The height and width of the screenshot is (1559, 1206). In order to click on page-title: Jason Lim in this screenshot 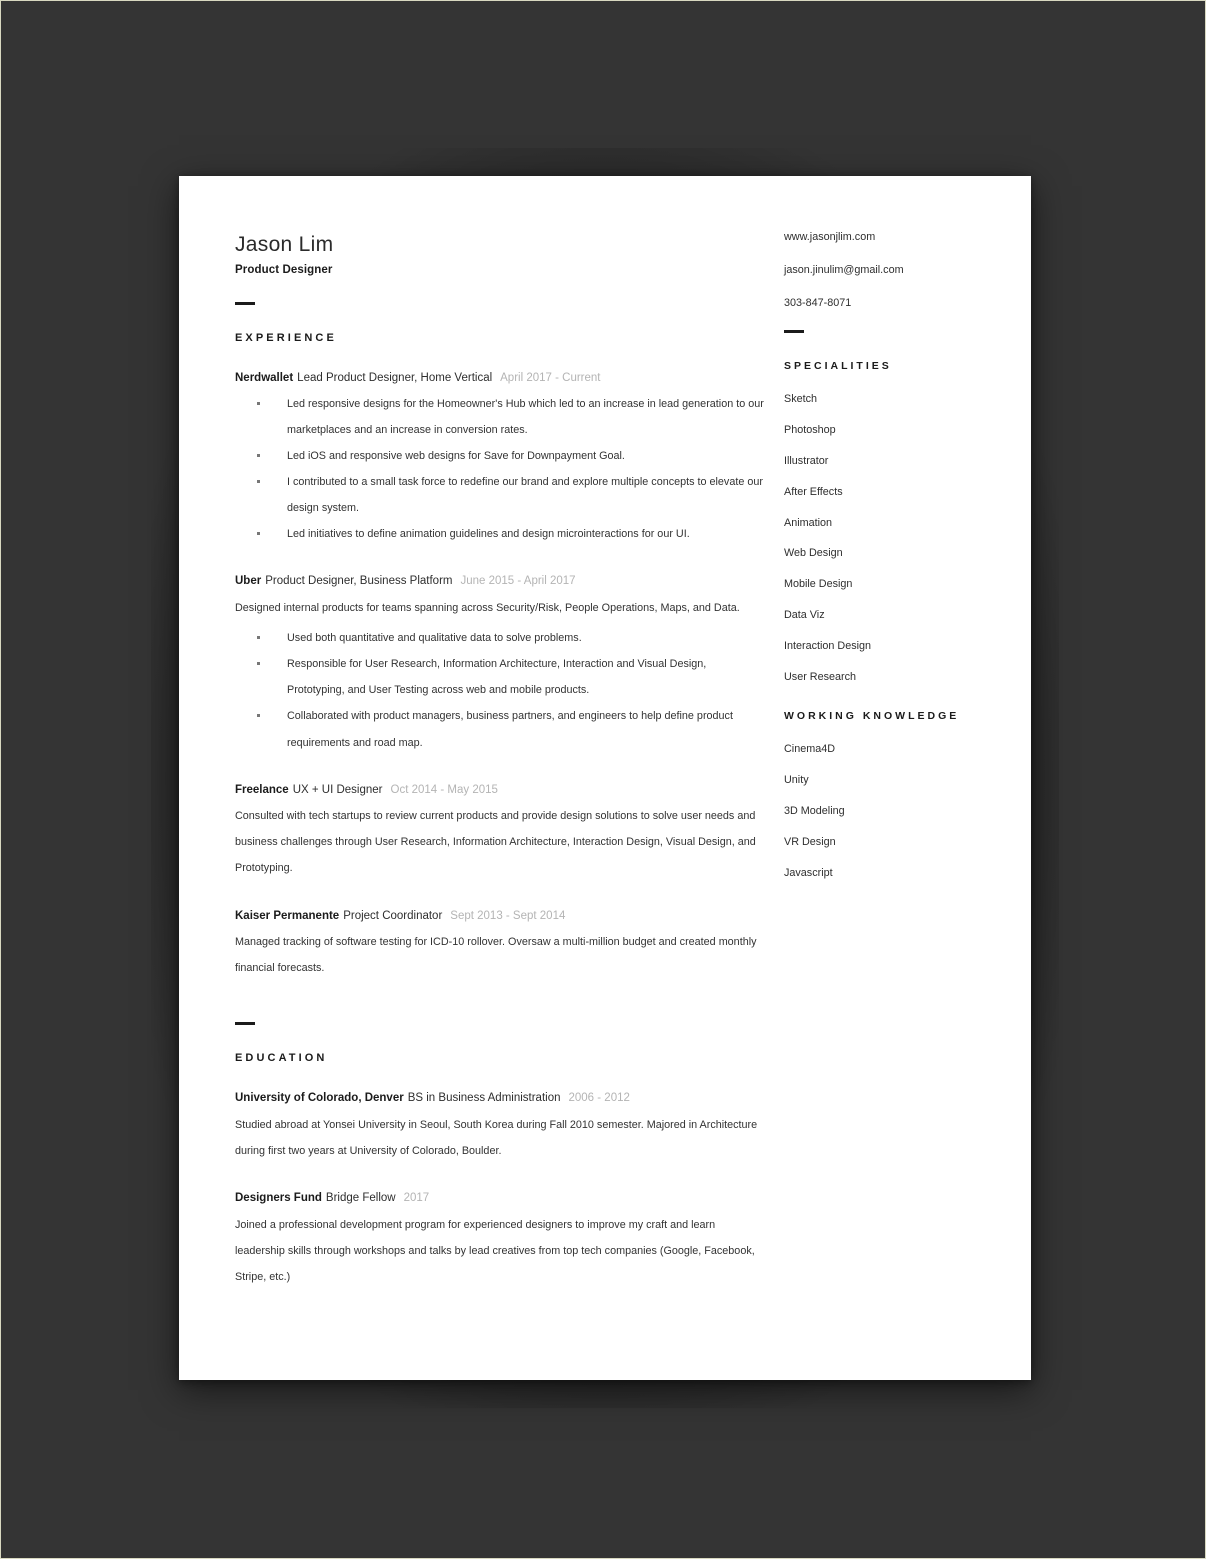, I will do `click(284, 244)`.